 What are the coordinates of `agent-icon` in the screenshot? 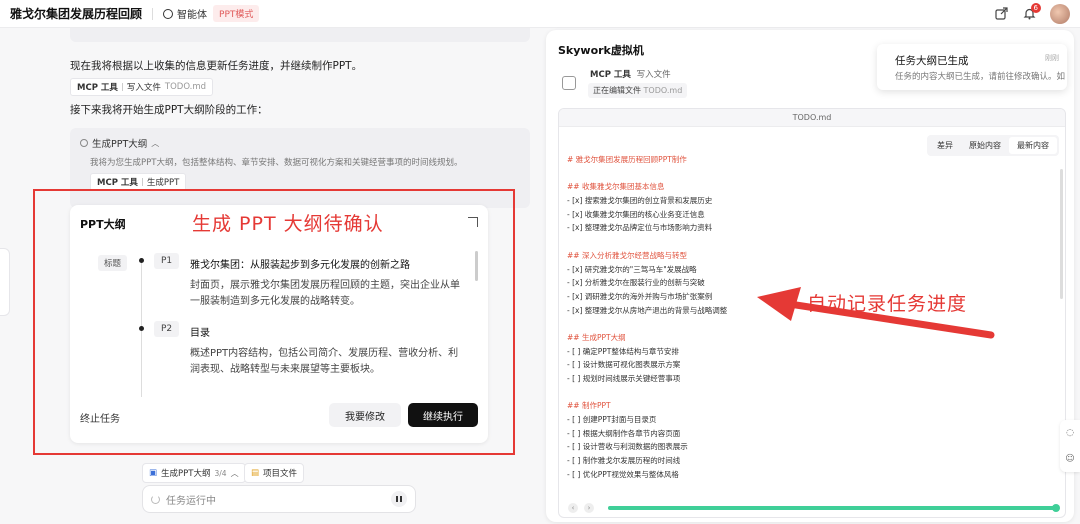 It's located at (168, 13).